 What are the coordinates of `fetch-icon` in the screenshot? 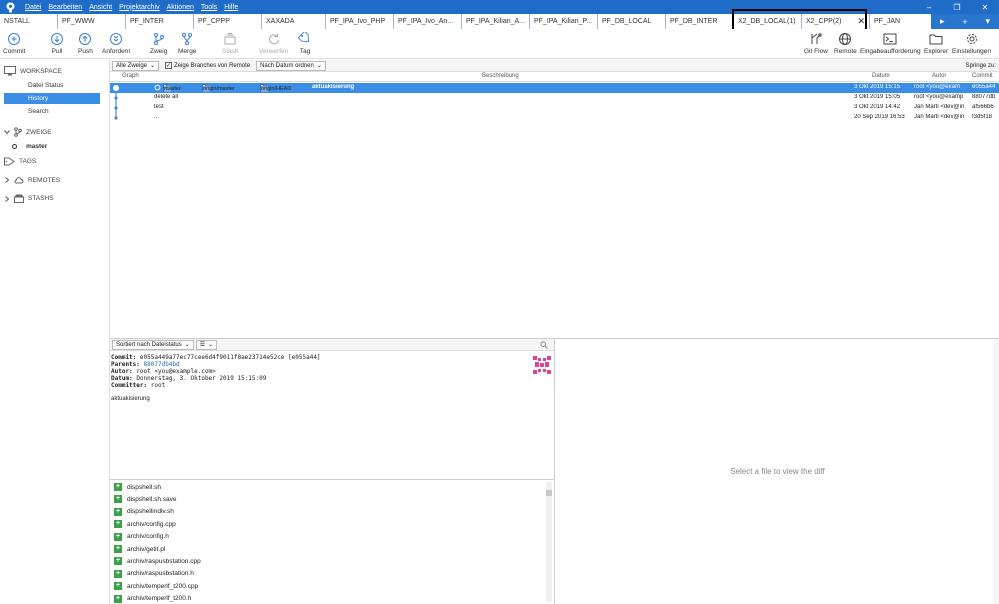 It's located at (116, 39).